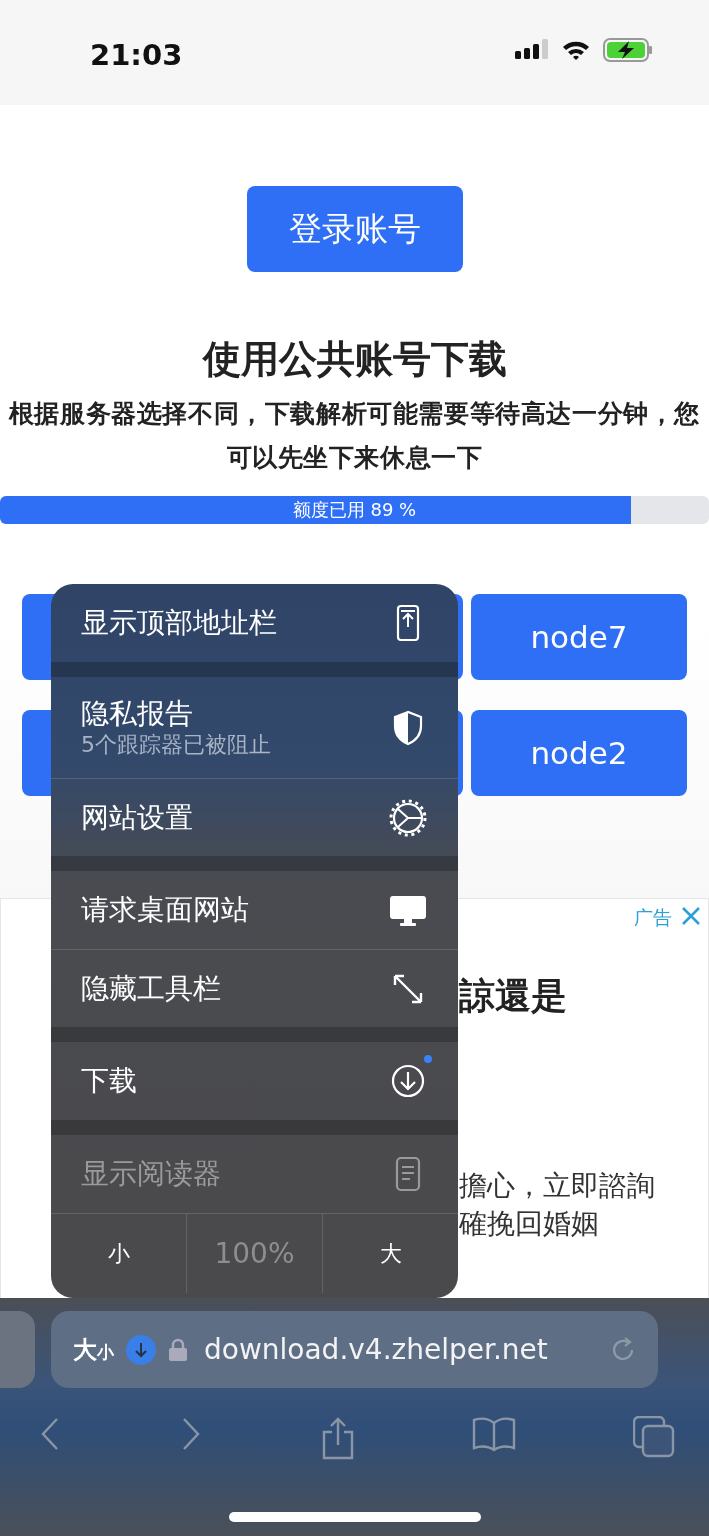  I want to click on settings-icon, so click(408, 817).